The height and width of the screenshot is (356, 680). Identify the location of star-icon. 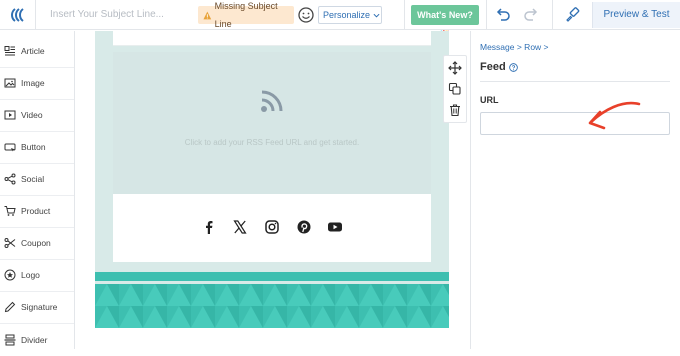
(10, 275).